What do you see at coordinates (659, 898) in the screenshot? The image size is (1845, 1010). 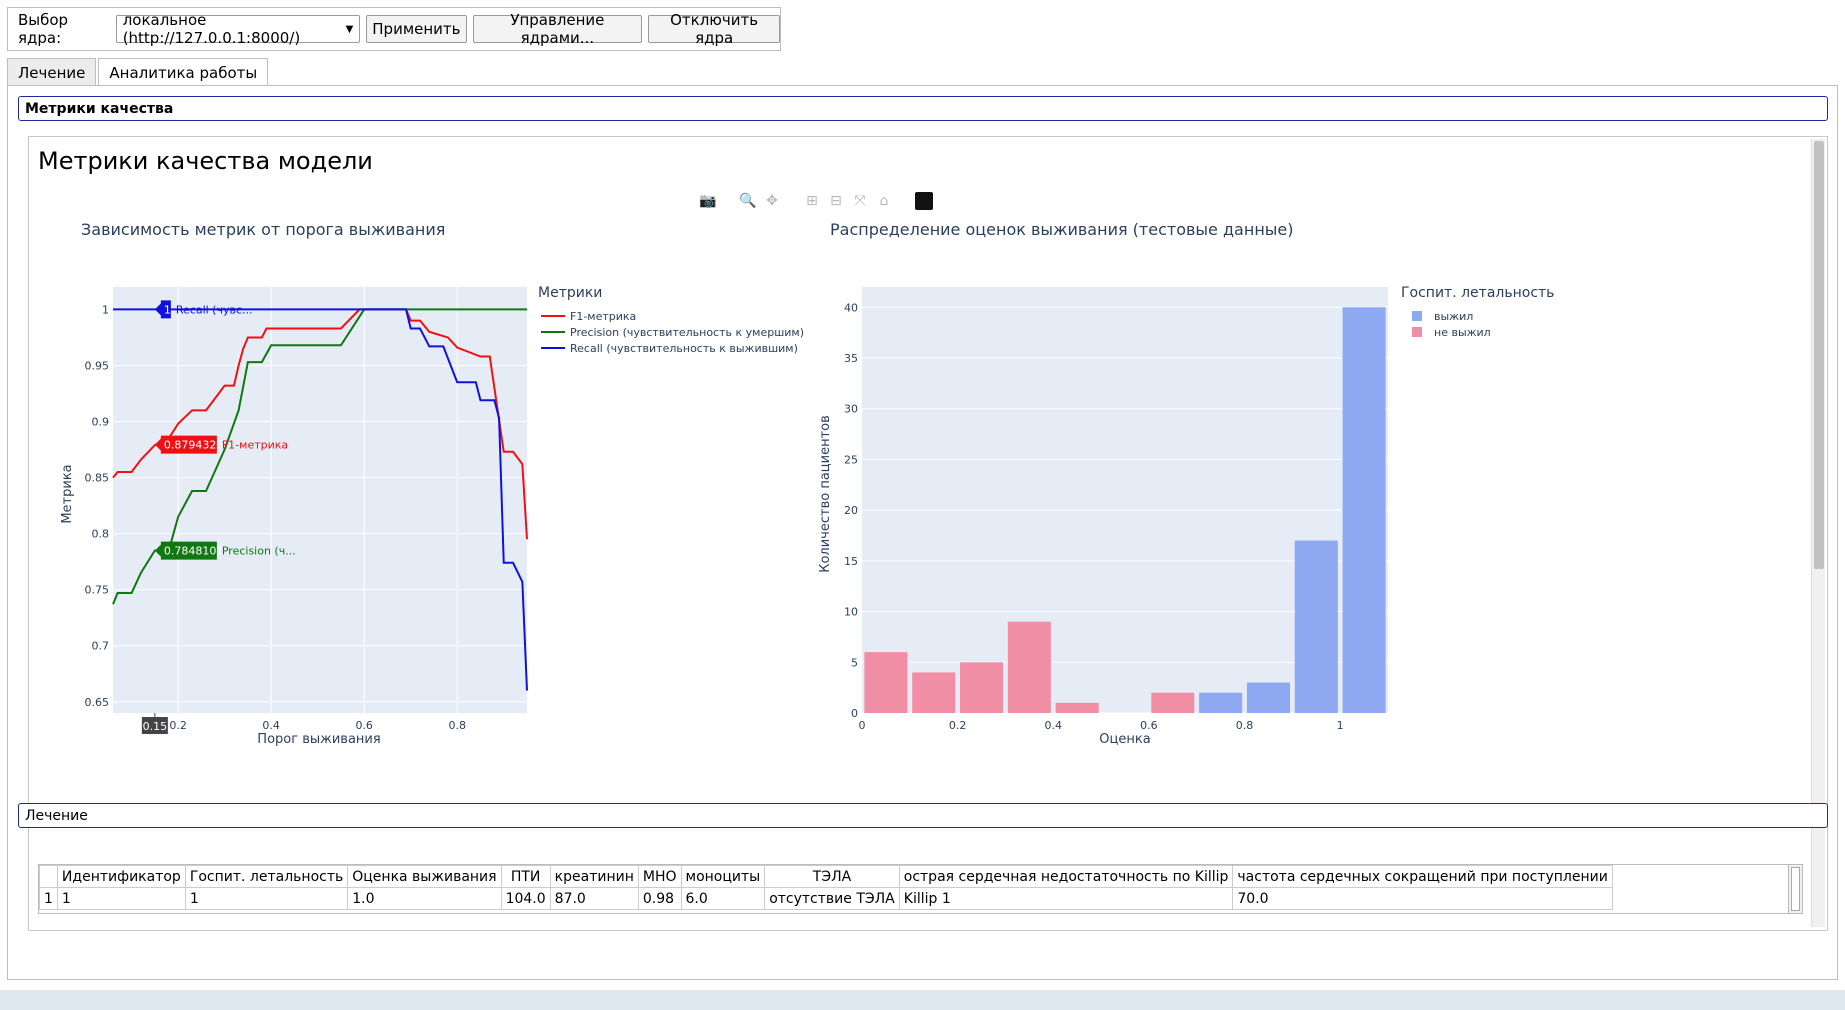 I see `table-cell: 0.98` at bounding box center [659, 898].